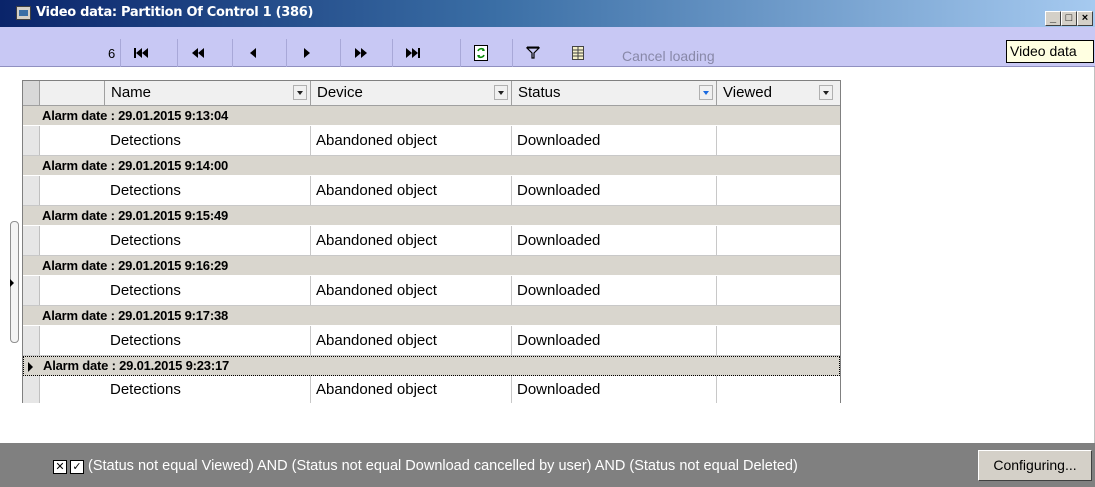 Image resolution: width=1095 pixels, height=487 pixels. I want to click on refresh-button, so click(480, 53).